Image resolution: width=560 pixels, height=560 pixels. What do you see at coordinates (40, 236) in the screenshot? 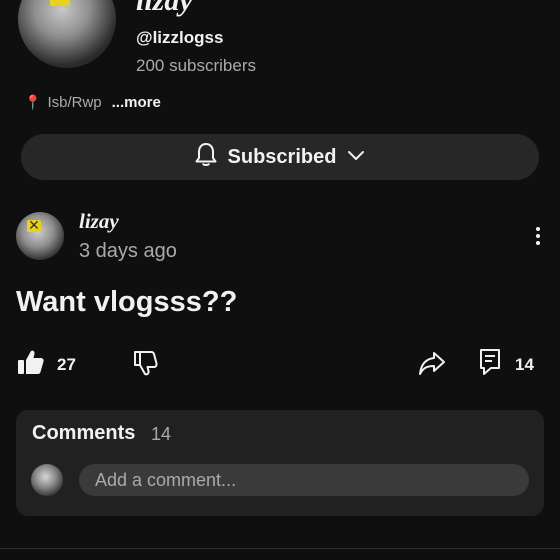
I see `post-author-avatar` at bounding box center [40, 236].